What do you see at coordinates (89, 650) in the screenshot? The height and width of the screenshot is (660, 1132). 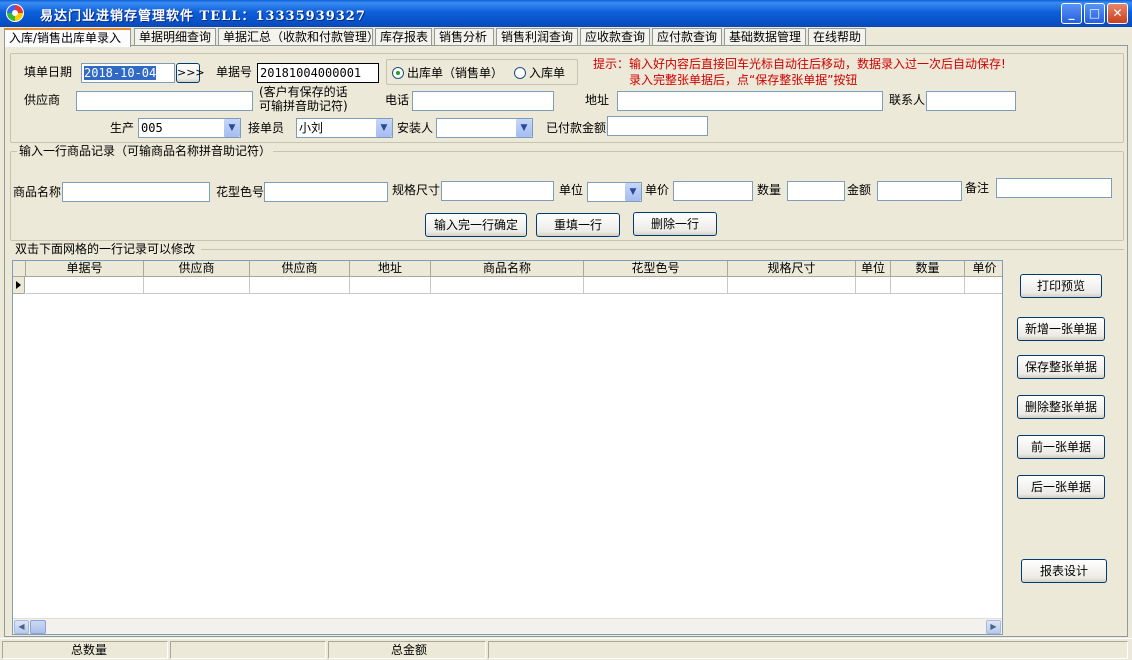 I see `total-qty-label: 总数量` at bounding box center [89, 650].